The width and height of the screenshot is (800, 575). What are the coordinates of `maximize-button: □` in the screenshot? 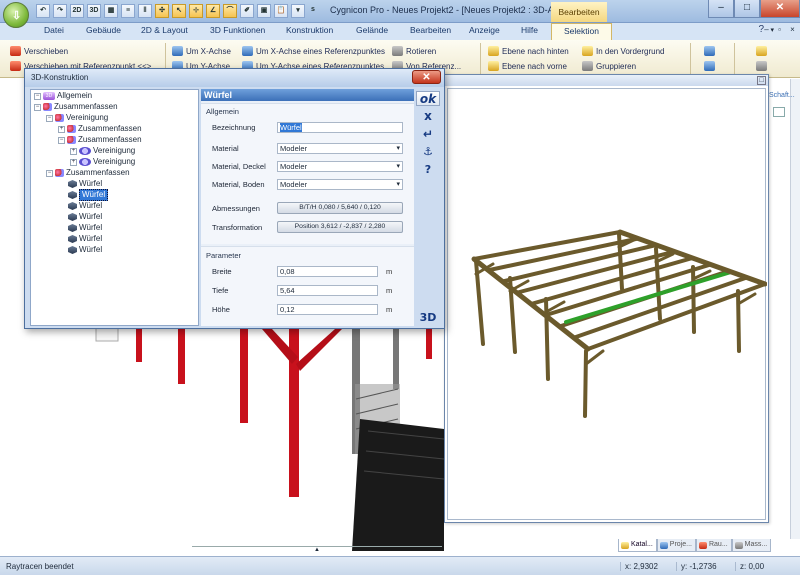 It's located at (747, 9).